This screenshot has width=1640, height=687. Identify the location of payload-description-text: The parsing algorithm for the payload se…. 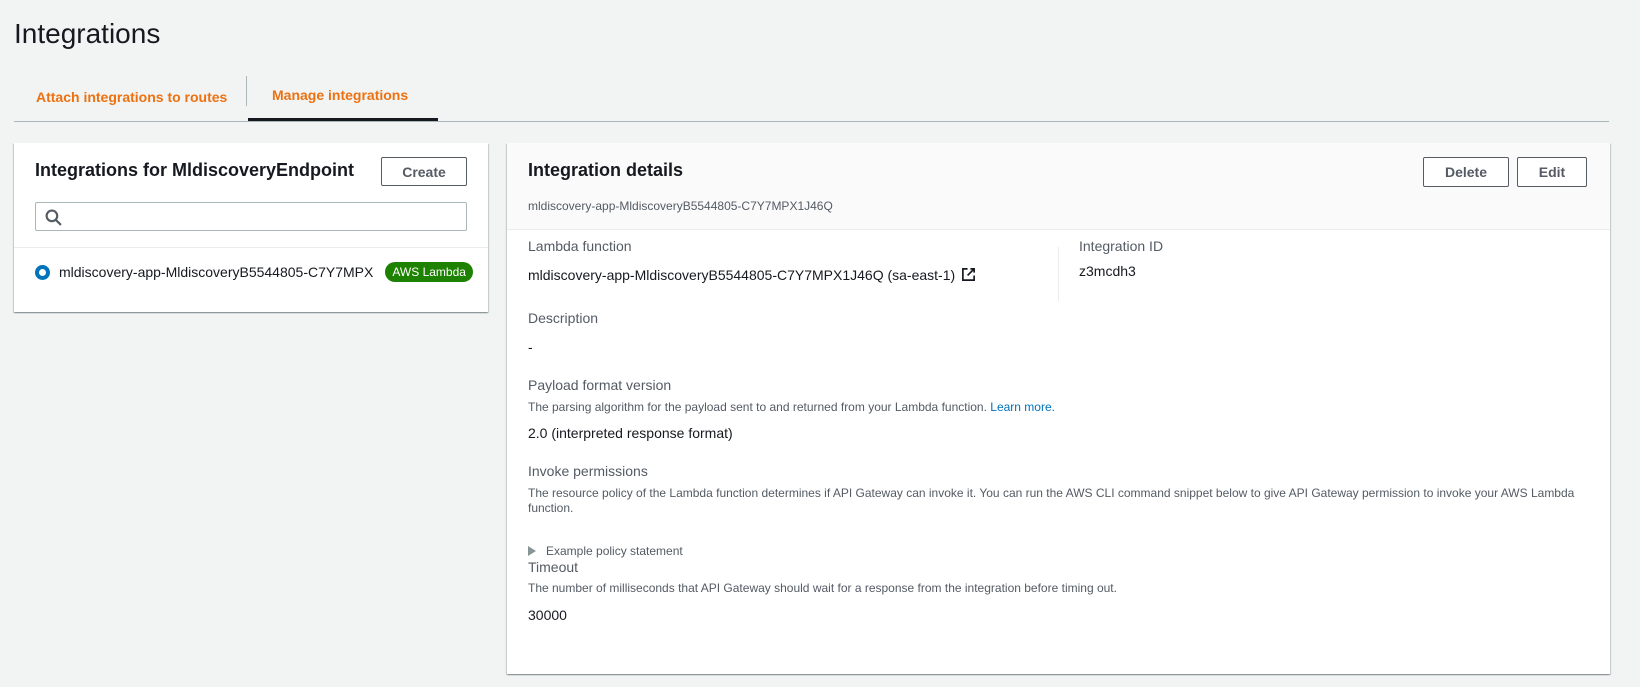
(757, 407).